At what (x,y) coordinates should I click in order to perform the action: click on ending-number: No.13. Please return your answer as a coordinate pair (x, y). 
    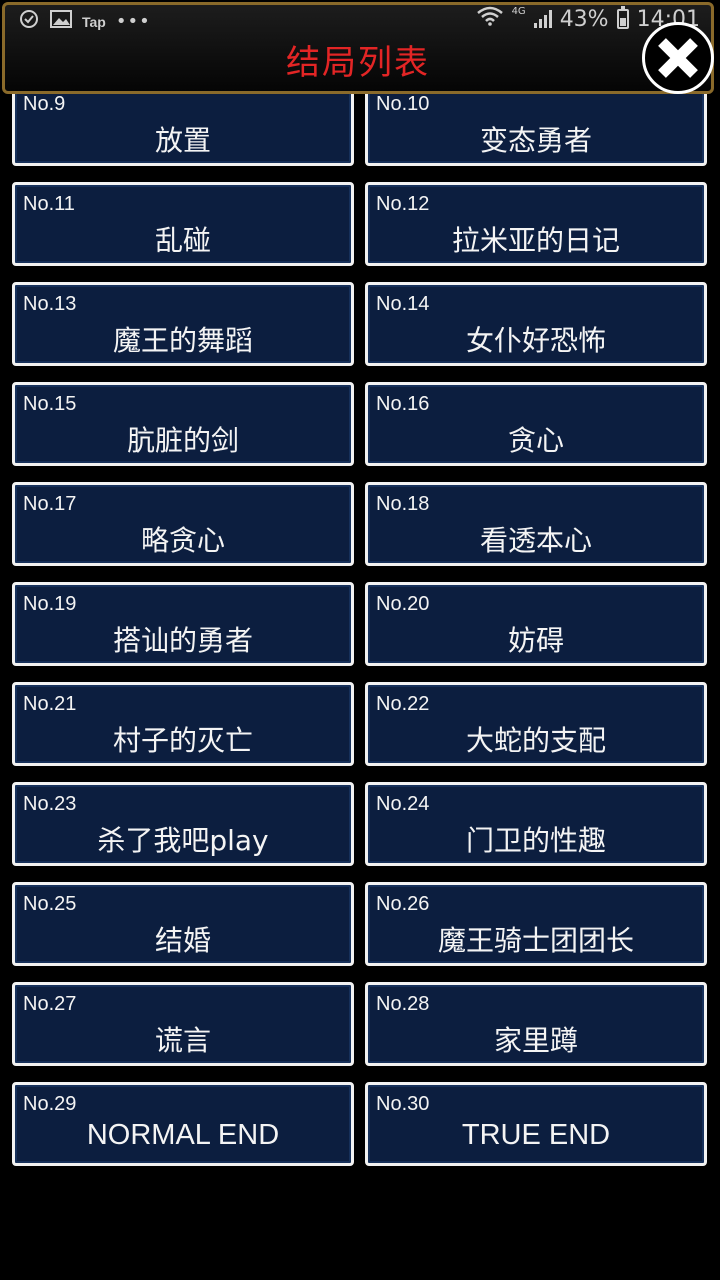
    Looking at the image, I should click on (50, 304).